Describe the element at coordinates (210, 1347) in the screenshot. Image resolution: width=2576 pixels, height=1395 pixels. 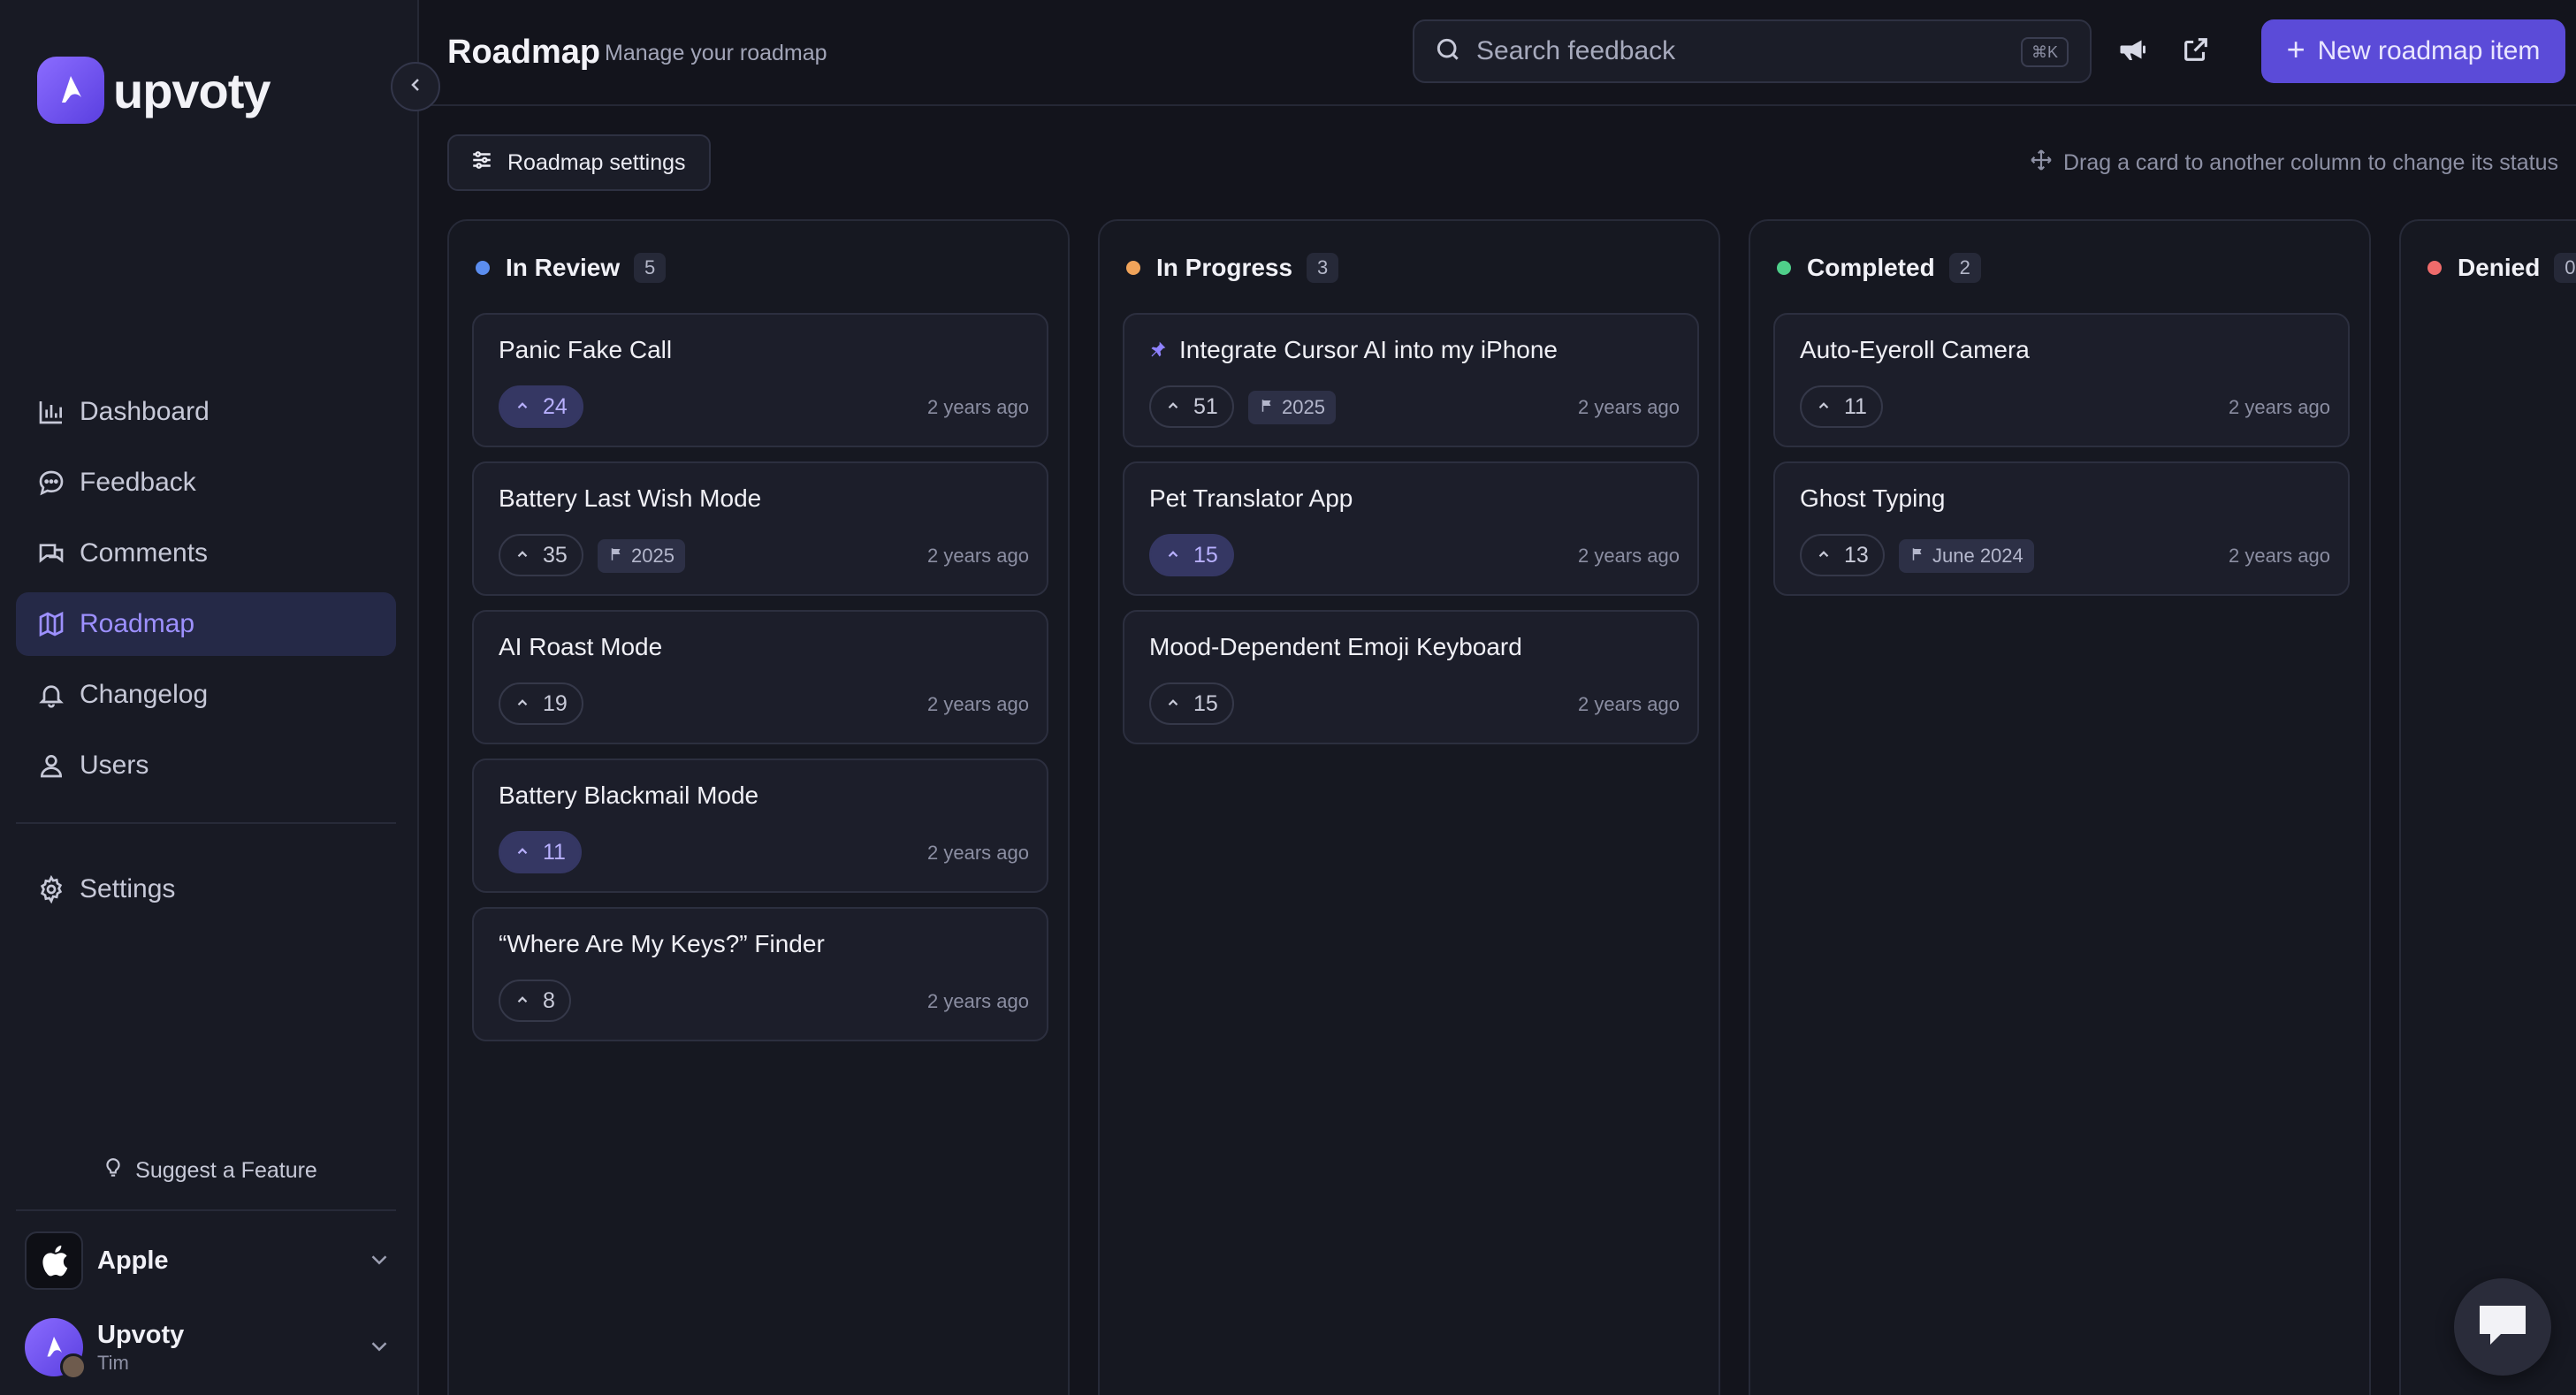
I see `user-menu: Upvoty Tim` at that location.